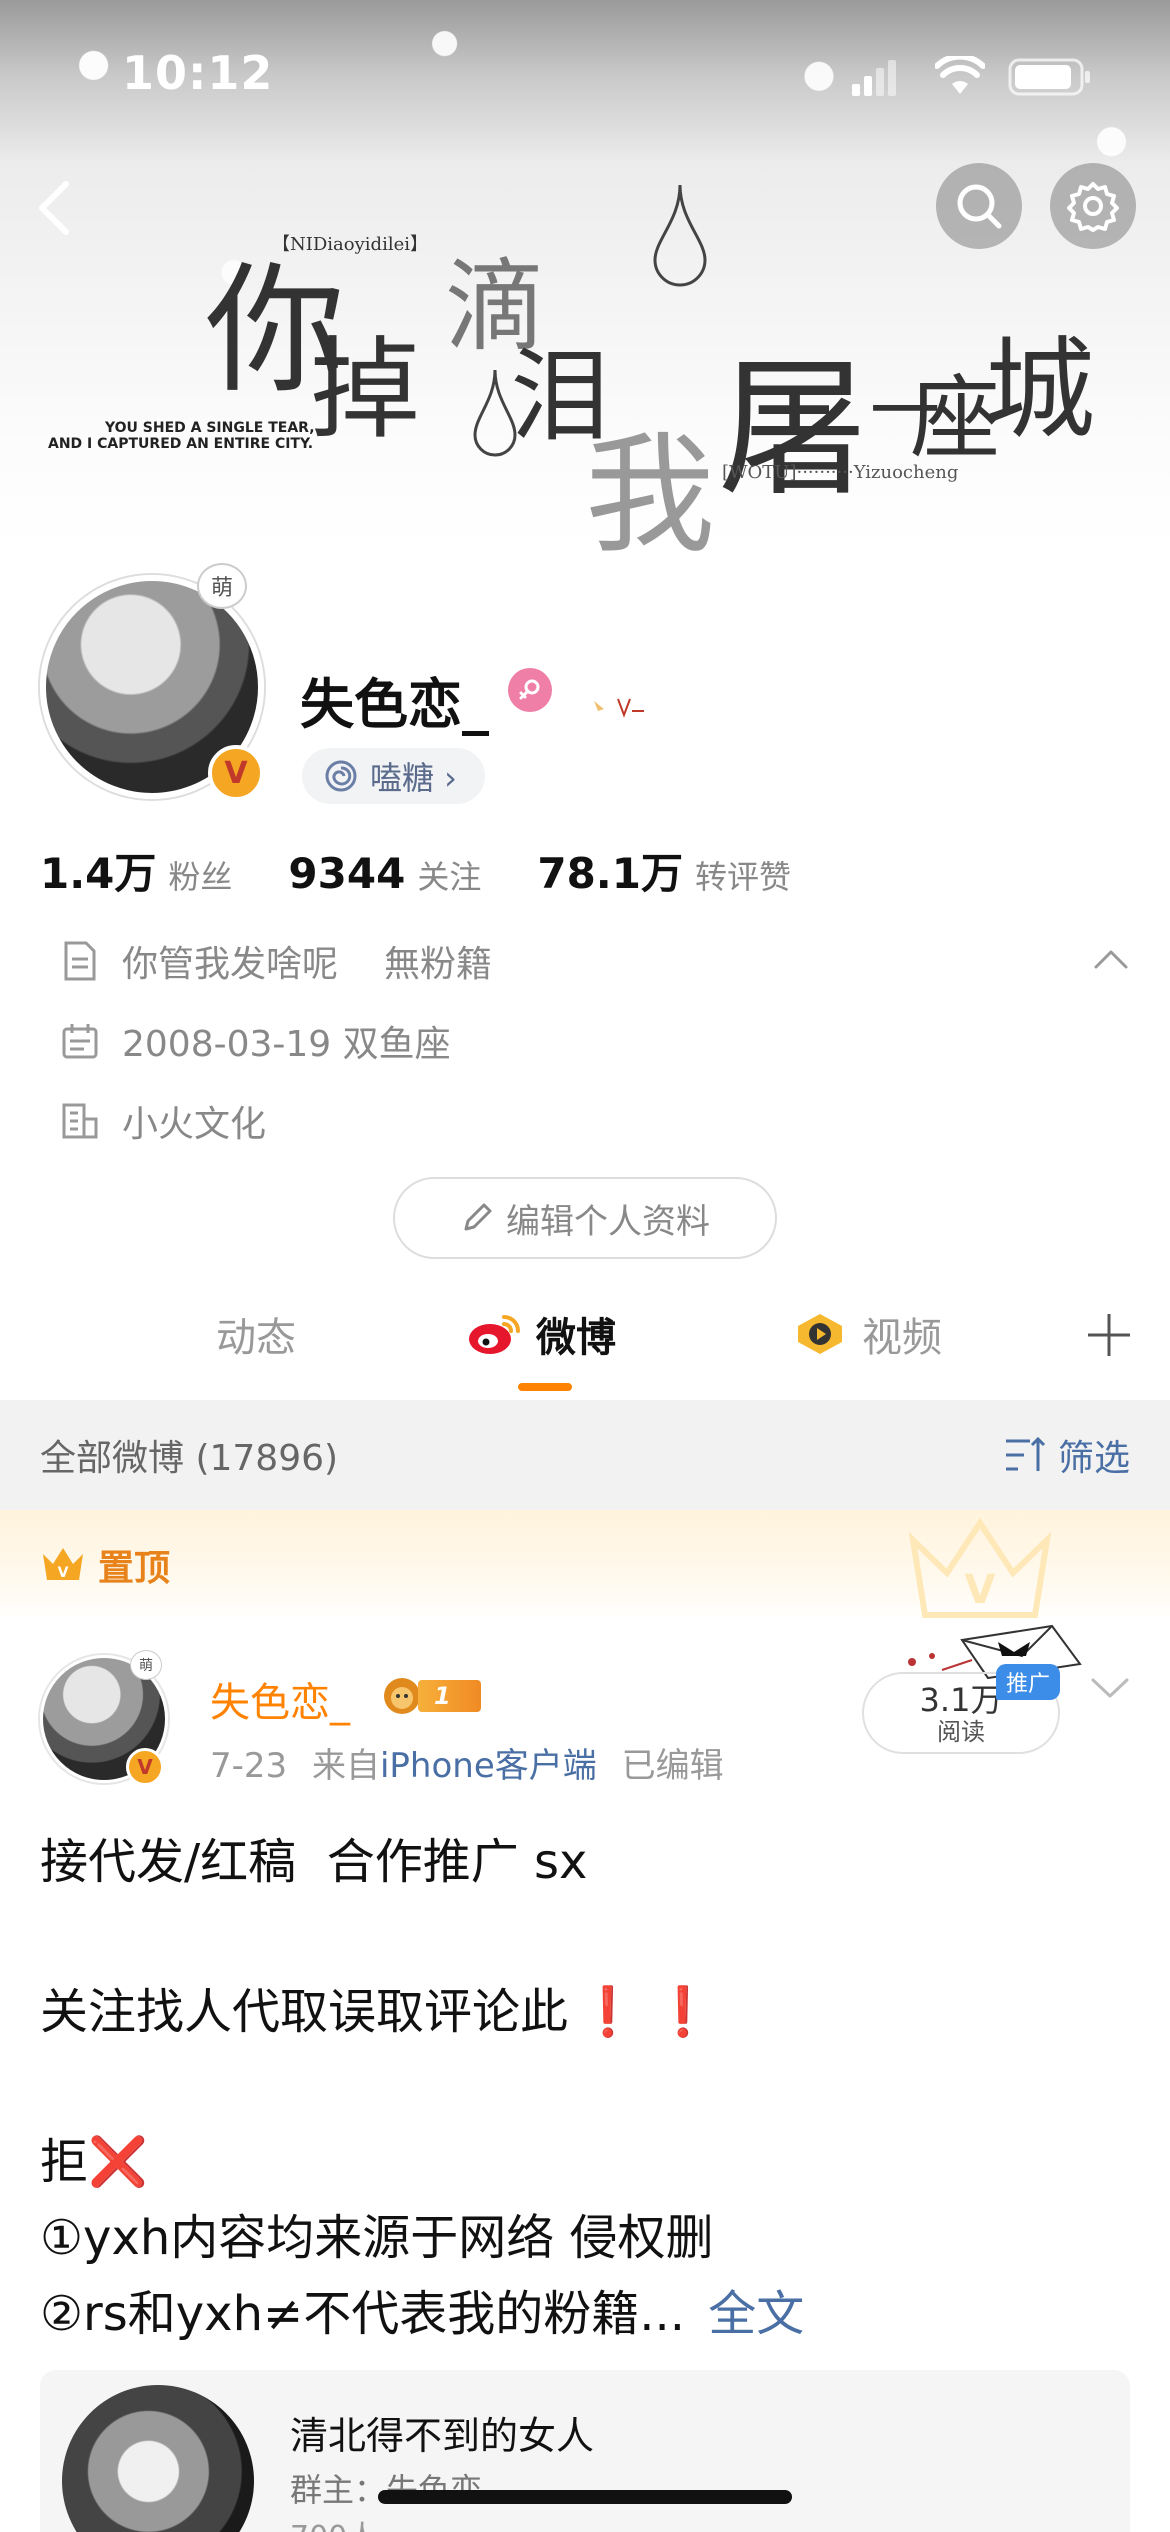 This screenshot has height=2532, width=1170. Describe the element at coordinates (189, 1458) in the screenshot. I see `all-posts-label: 全部微博 (17896)` at that location.